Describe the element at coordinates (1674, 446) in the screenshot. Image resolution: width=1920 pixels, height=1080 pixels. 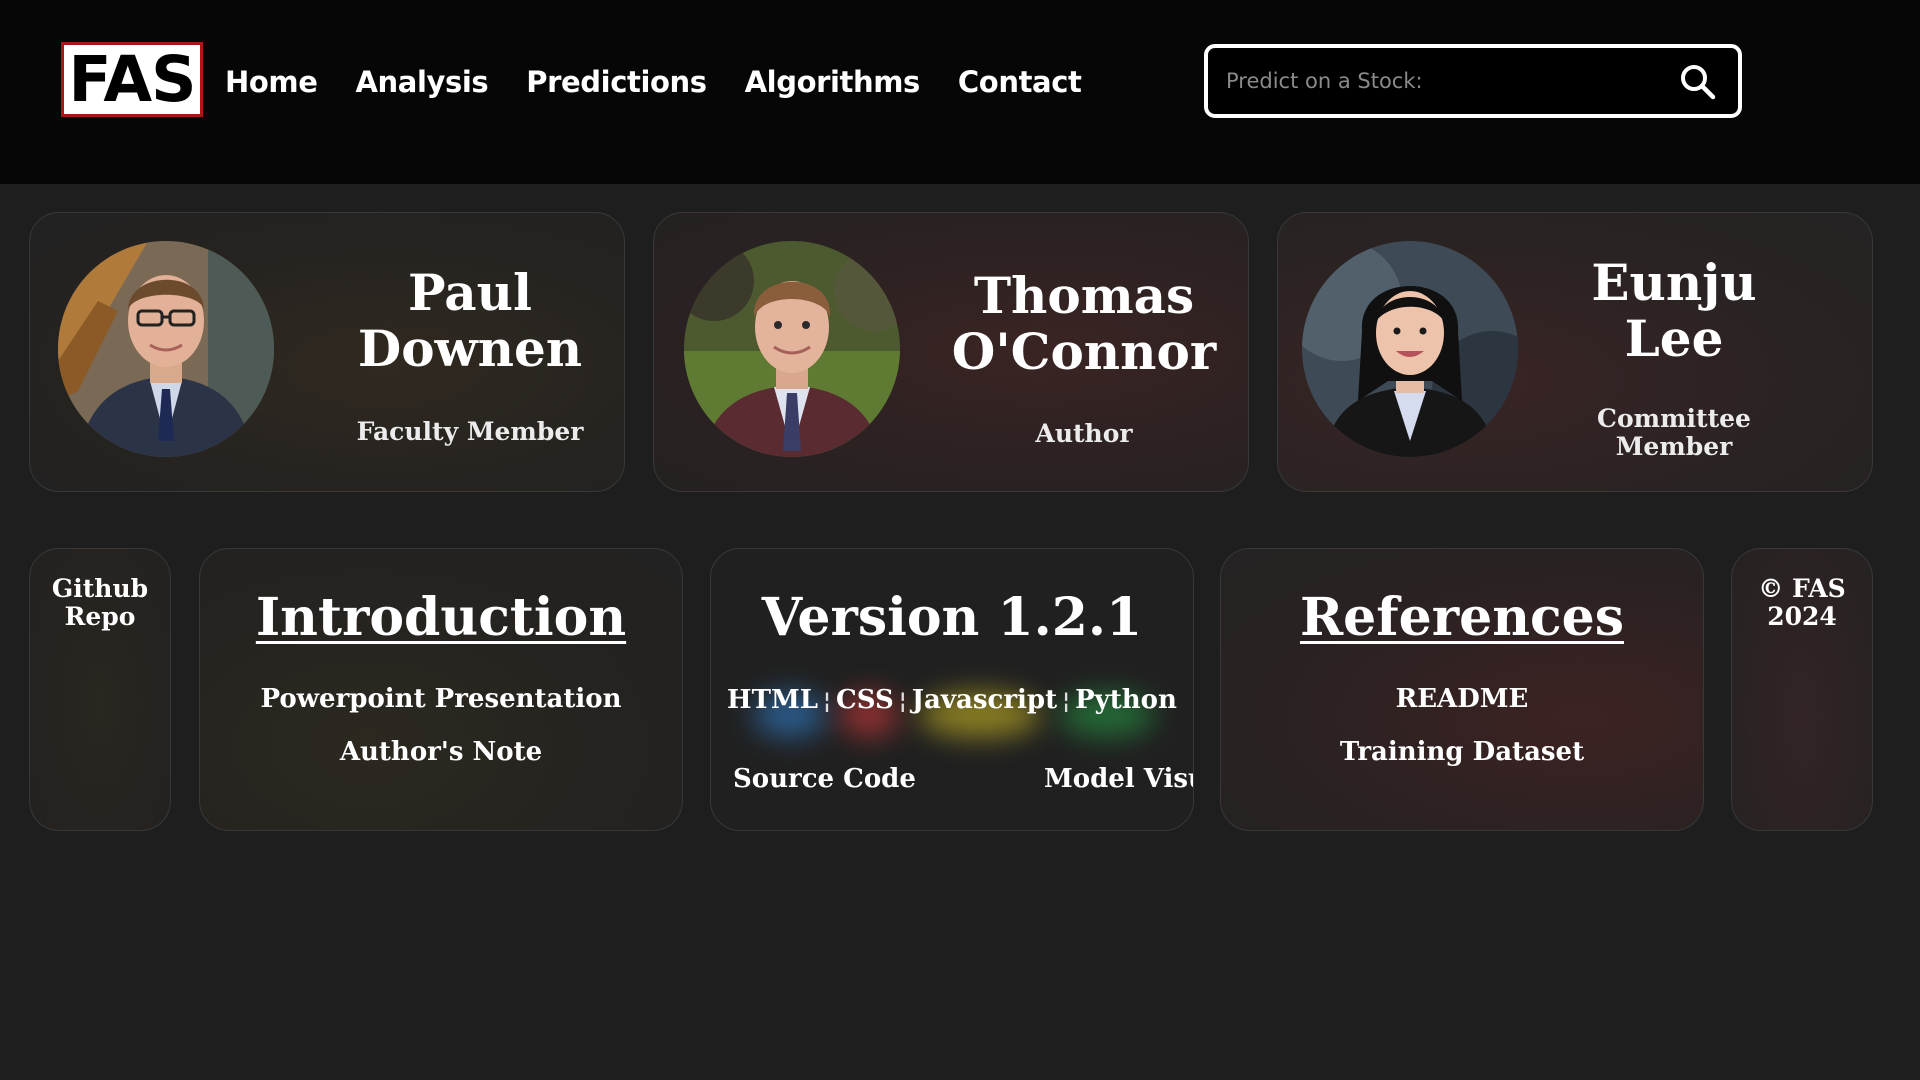
I see `person-role-line2: Member` at that location.